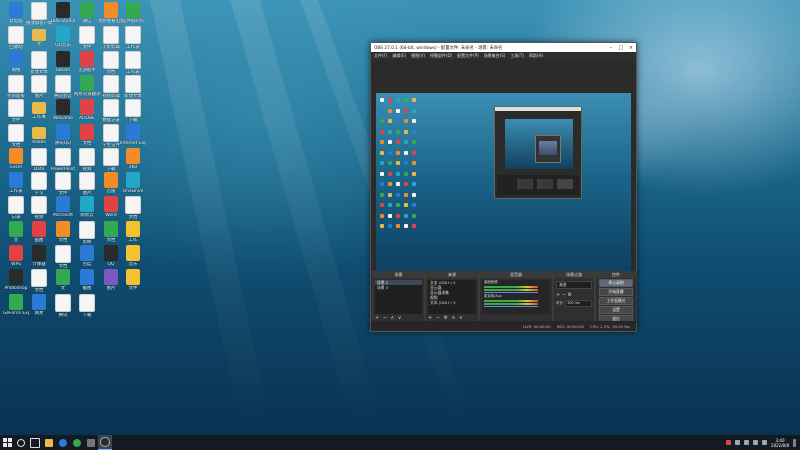 This screenshot has width=800, height=450. Describe the element at coordinates (616, 310) in the screenshot. I see `settings-button: 设置` at that location.